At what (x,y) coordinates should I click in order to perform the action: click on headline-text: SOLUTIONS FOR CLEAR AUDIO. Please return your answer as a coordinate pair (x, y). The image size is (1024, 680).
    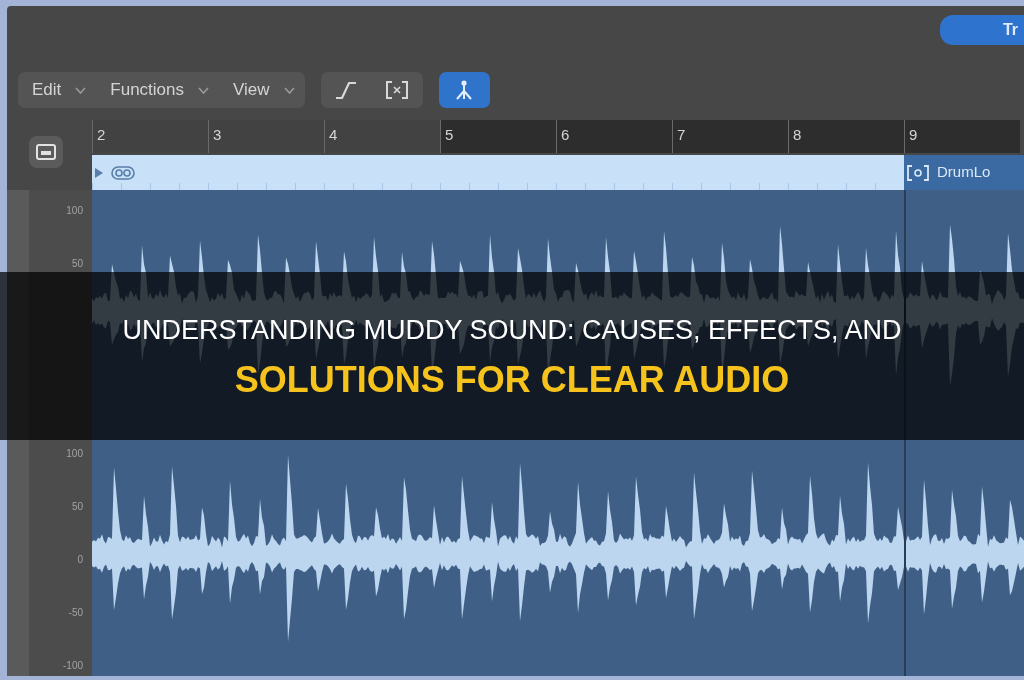
    Looking at the image, I should click on (512, 380).